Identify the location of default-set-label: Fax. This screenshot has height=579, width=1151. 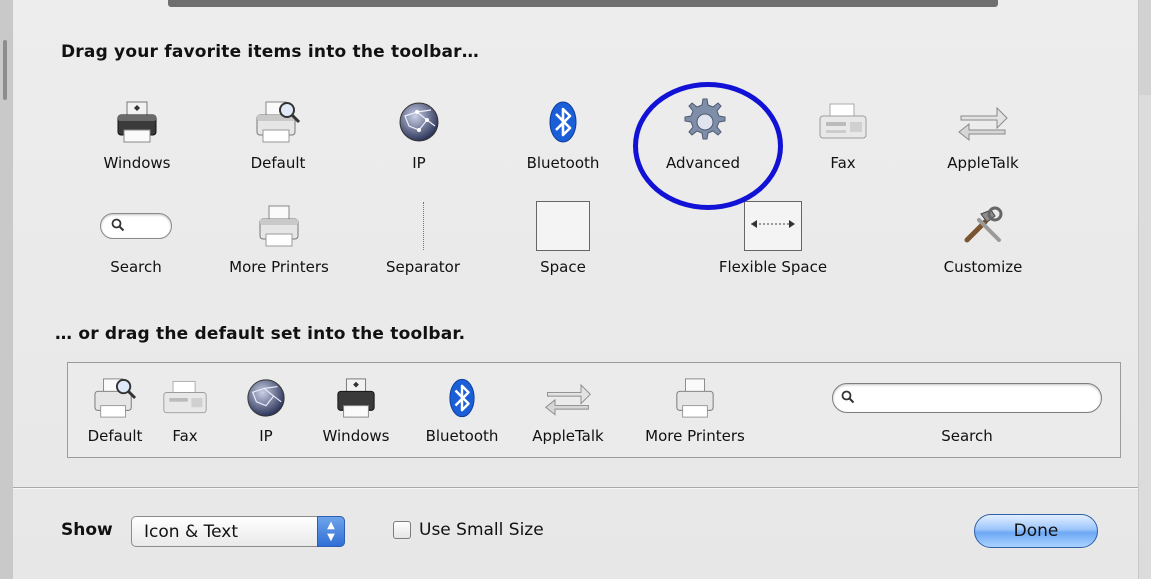
(185, 436).